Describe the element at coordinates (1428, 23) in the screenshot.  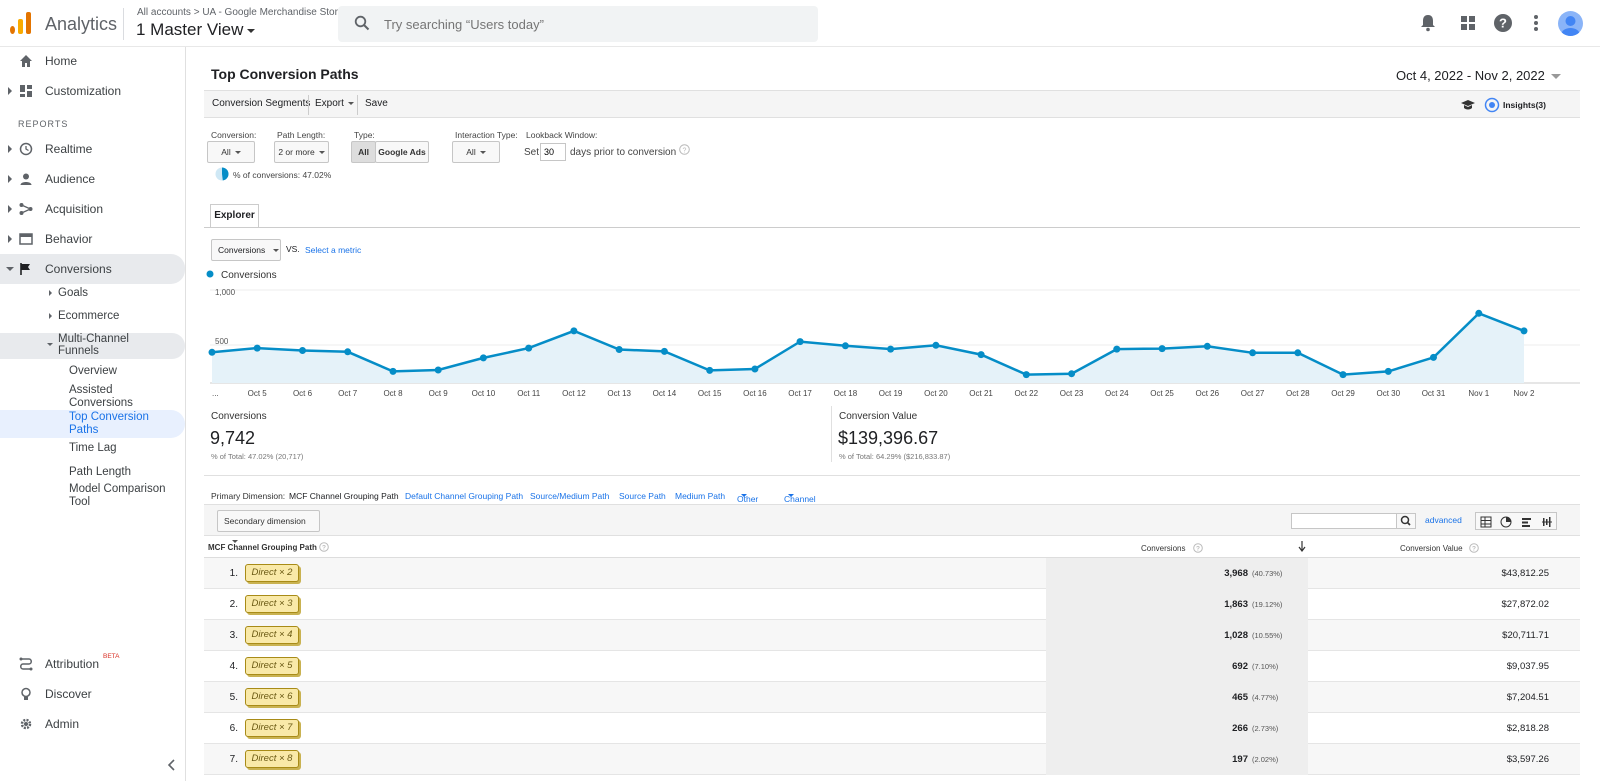
I see `notifications-bell-icon` at that location.